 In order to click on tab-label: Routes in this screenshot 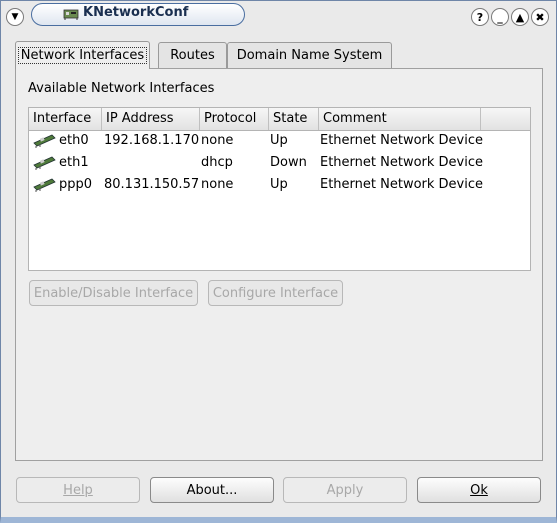, I will do `click(192, 55)`.